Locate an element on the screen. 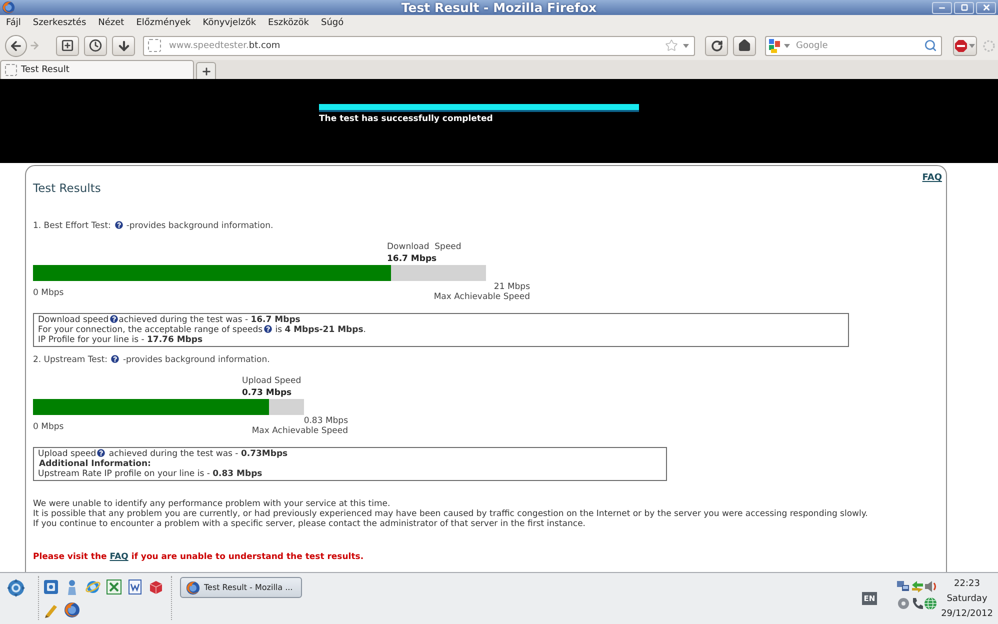 The width and height of the screenshot is (998, 624). results-title: Test Results is located at coordinates (67, 188).